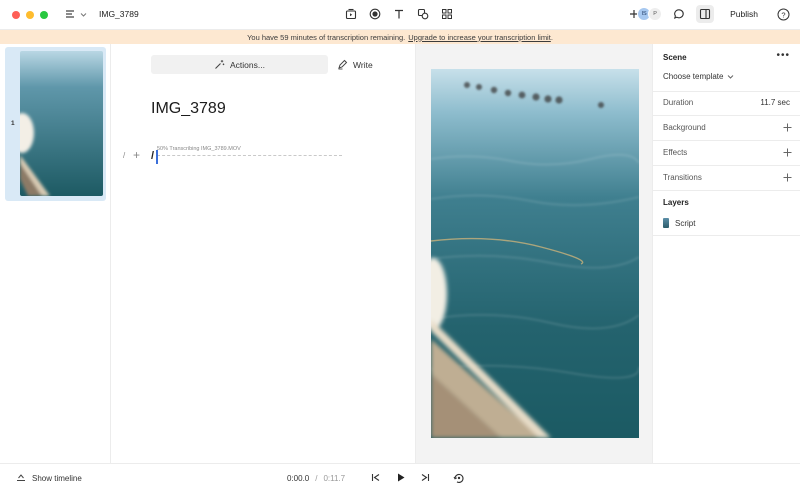 The image size is (800, 492). Describe the element at coordinates (676, 202) in the screenshot. I see `layers-heading: Layers` at that location.